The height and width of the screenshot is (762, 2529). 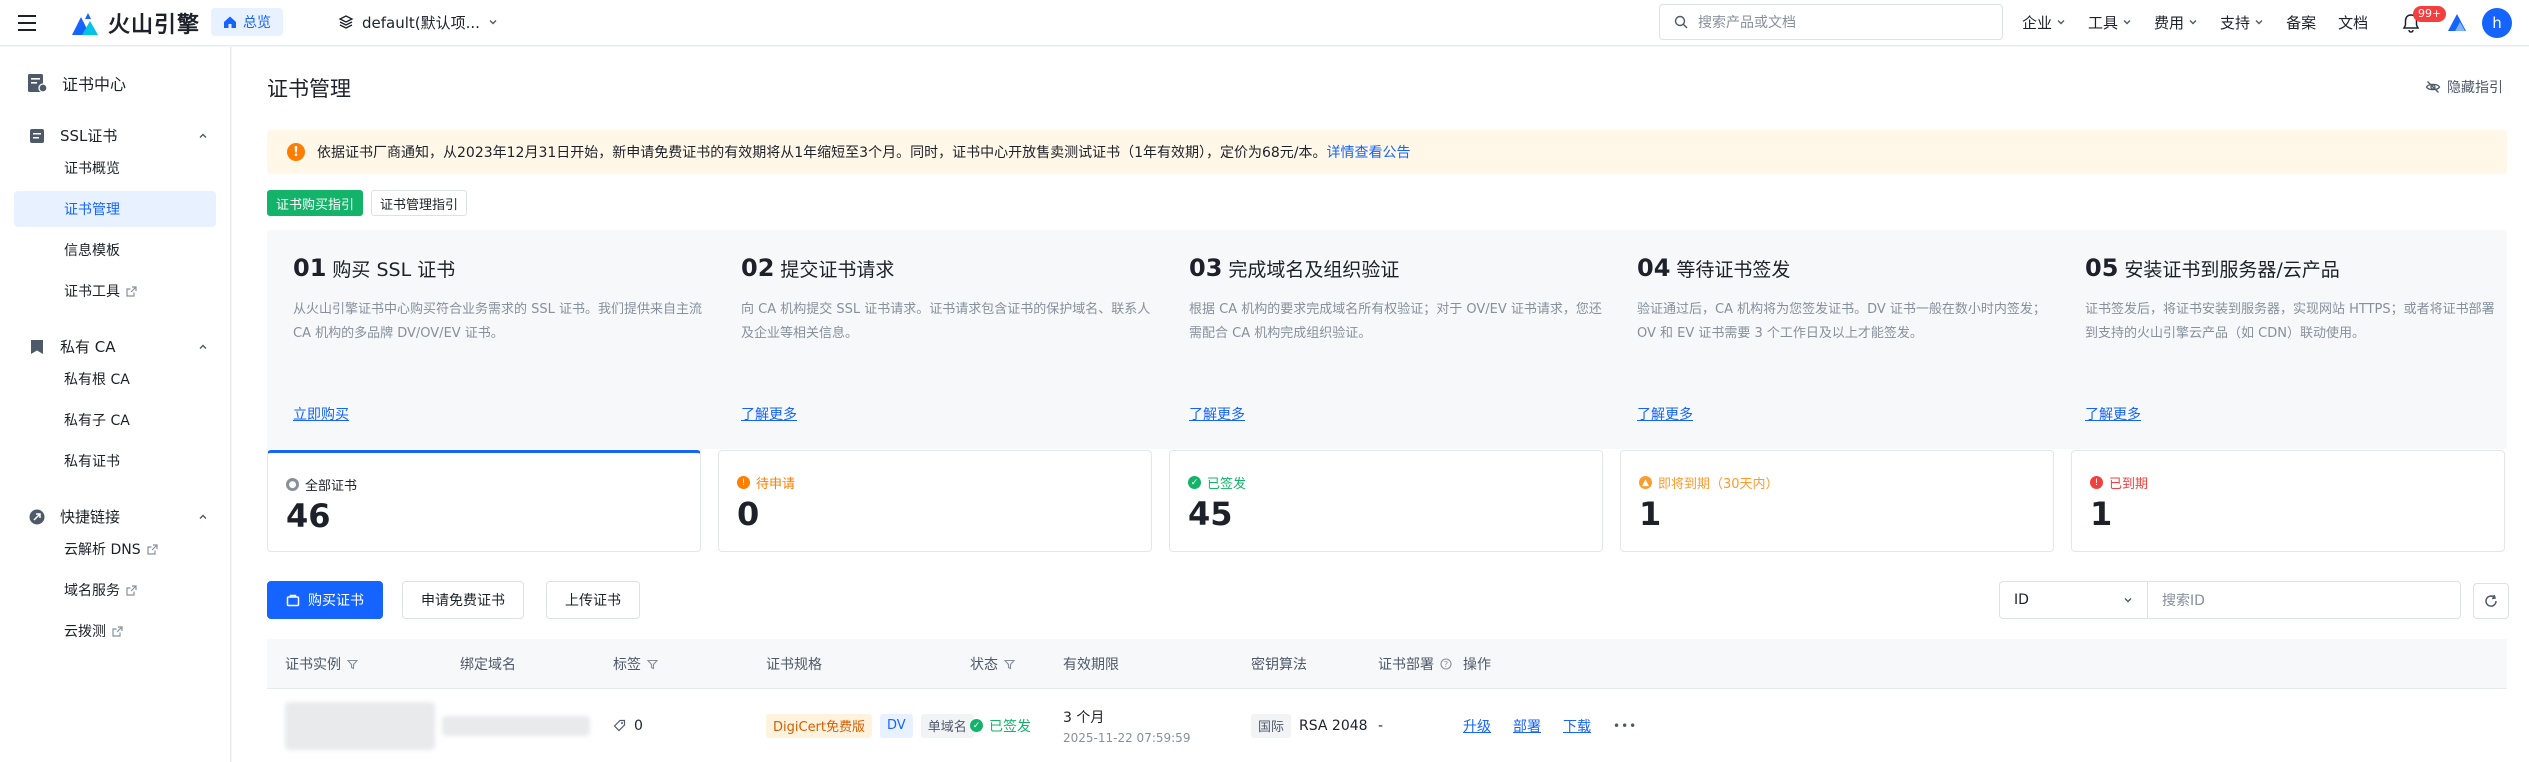 What do you see at coordinates (2044, 22) in the screenshot?
I see `top-nav-item: 企业` at bounding box center [2044, 22].